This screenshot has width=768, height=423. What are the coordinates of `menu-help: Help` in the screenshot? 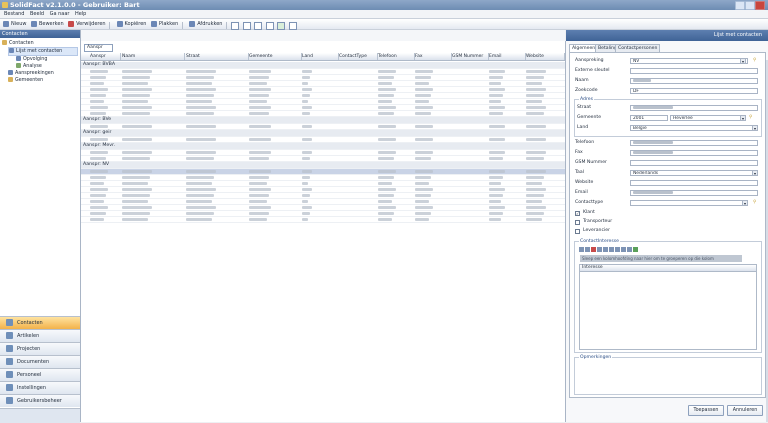 It's located at (80, 14).